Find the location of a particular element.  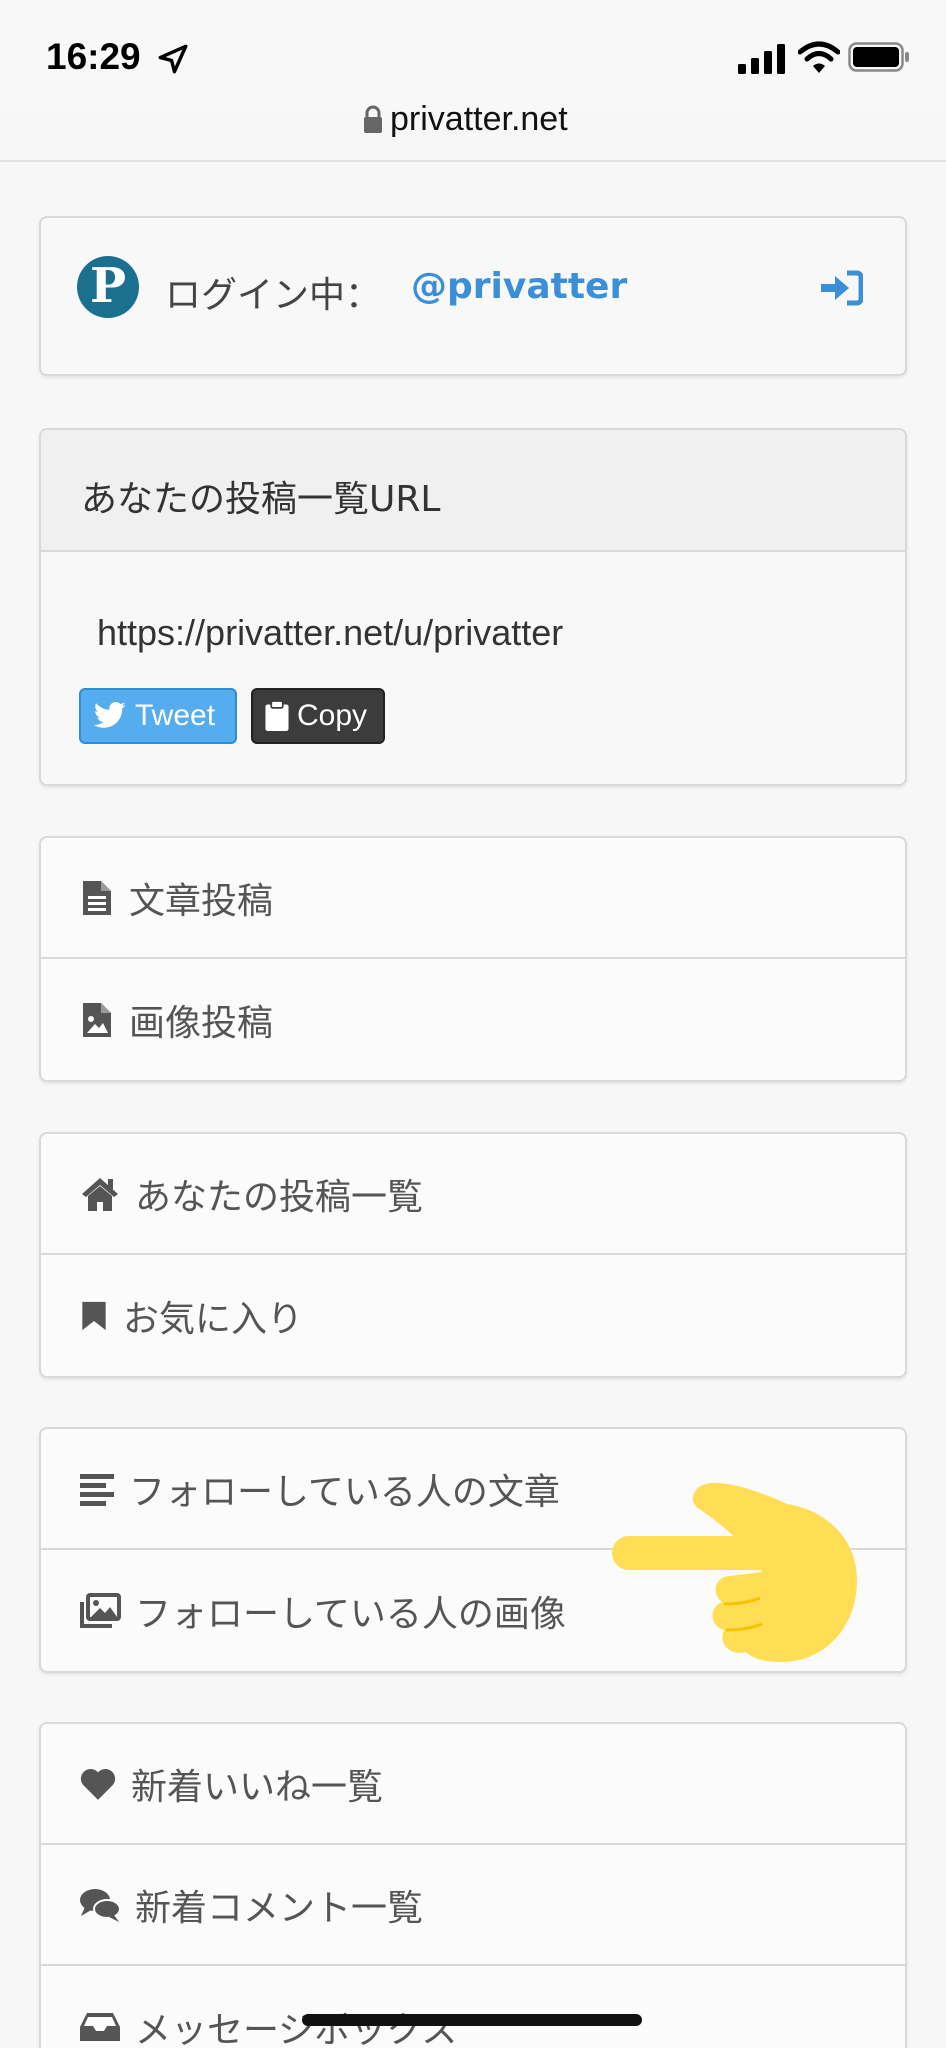

copy-button: Copy is located at coordinates (318, 716).